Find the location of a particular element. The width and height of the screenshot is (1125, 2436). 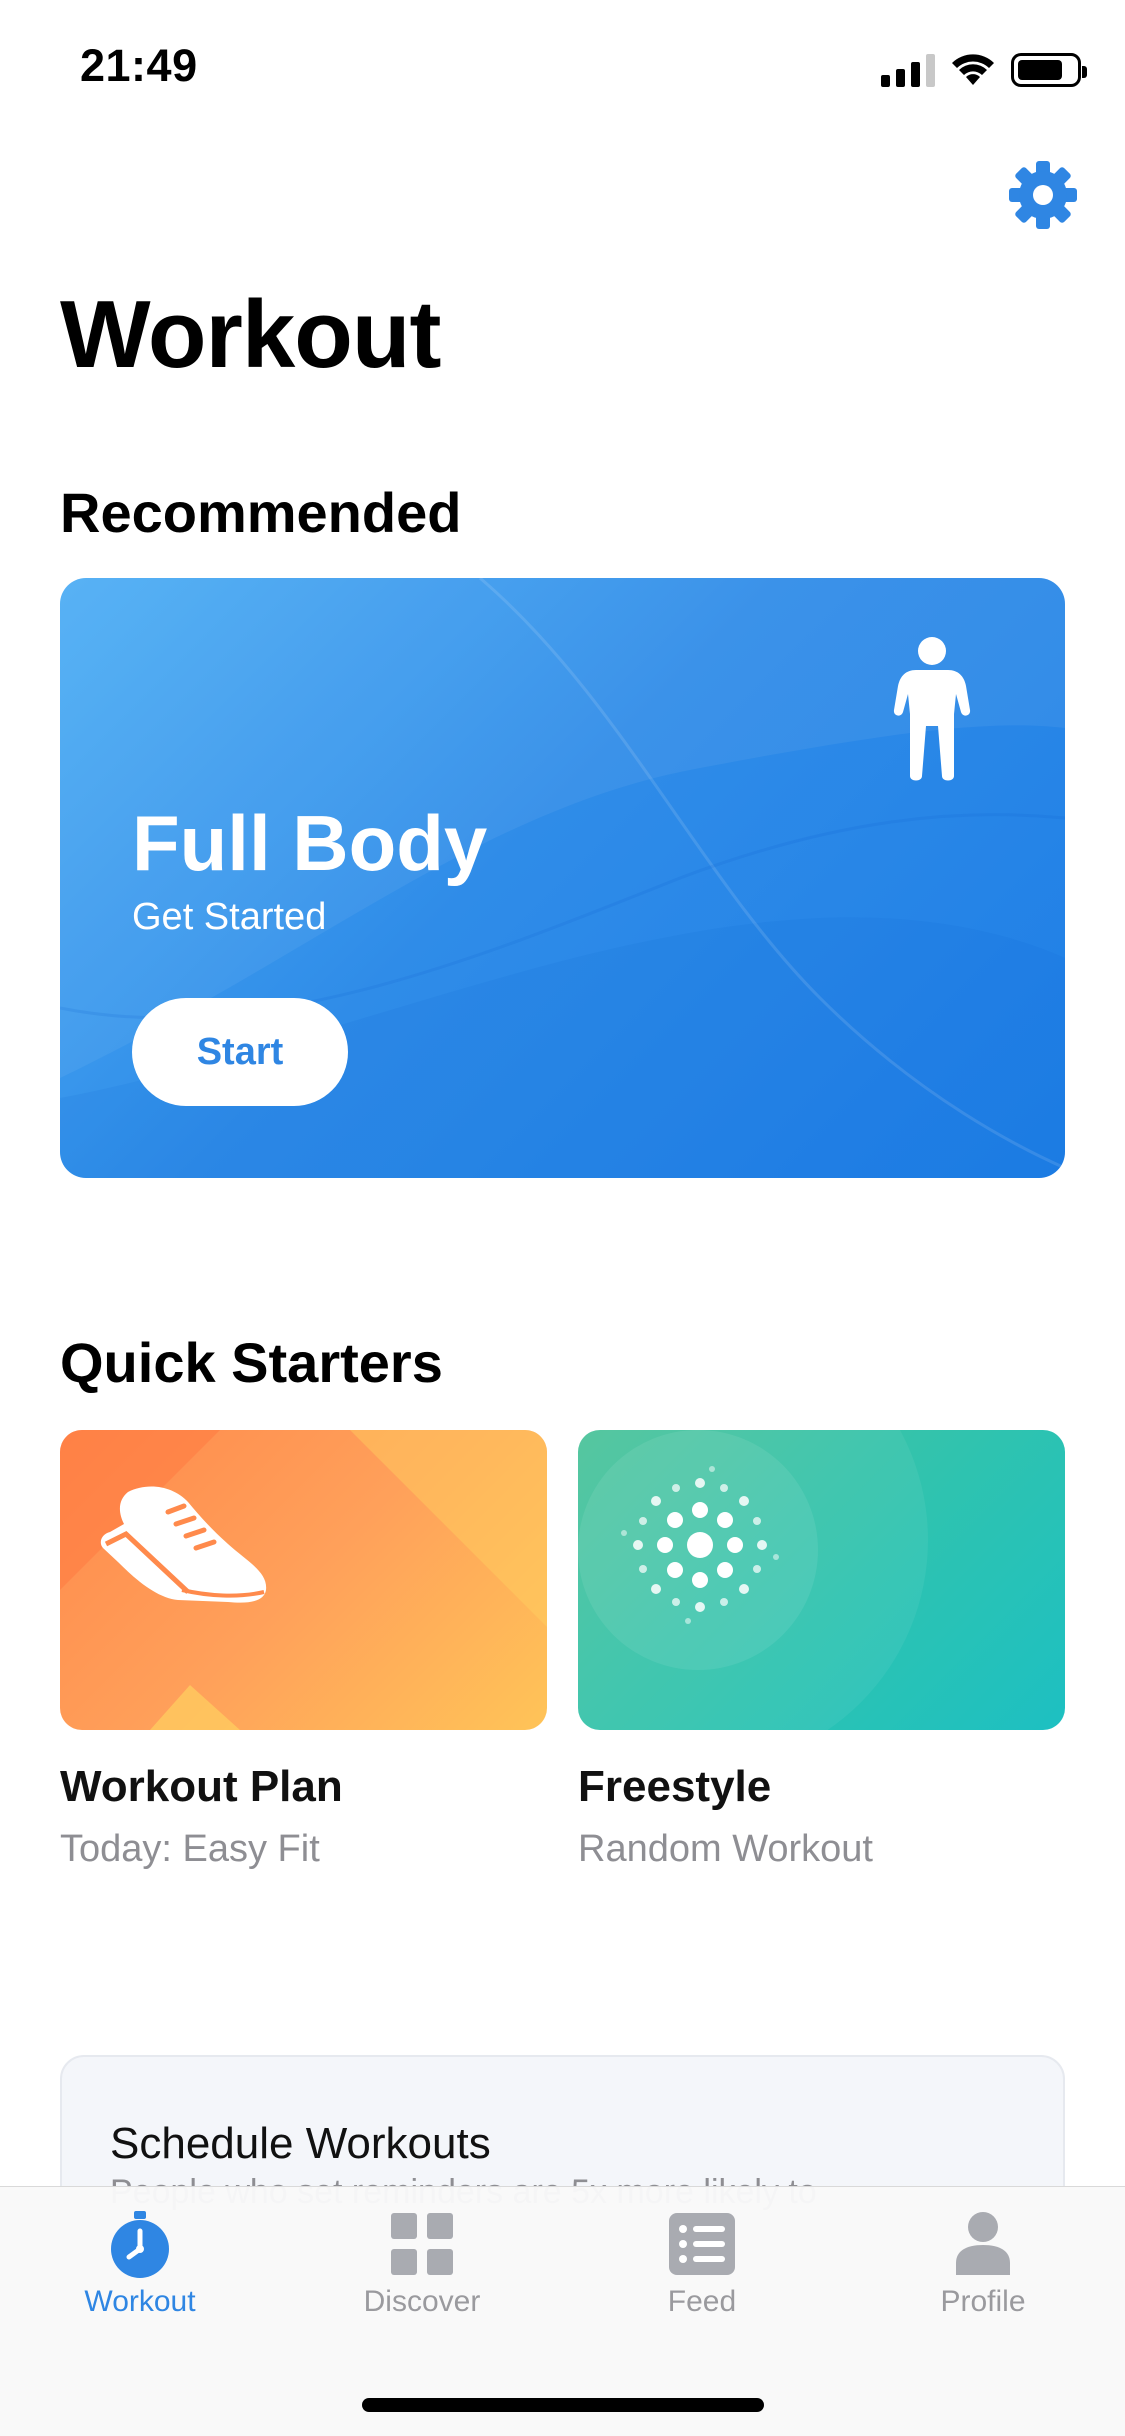

tab-discover: Discover is located at coordinates (422, 2269).